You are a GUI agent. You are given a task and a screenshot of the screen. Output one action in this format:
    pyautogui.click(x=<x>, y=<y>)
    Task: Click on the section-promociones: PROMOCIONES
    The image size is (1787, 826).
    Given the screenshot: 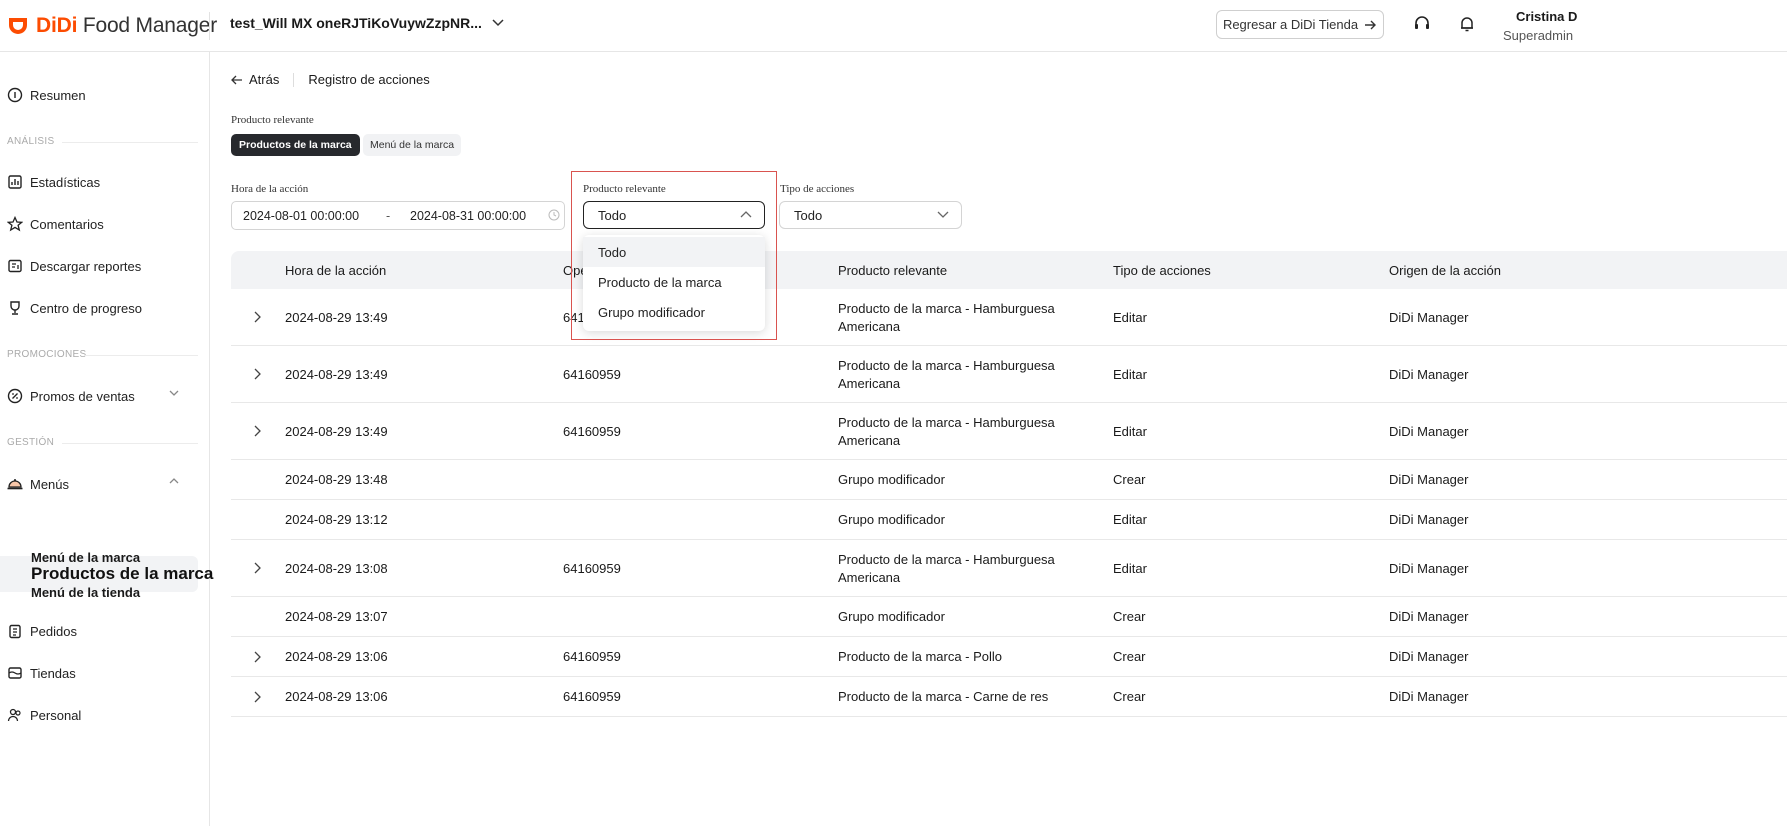 What is the action you would take?
    pyautogui.click(x=47, y=354)
    